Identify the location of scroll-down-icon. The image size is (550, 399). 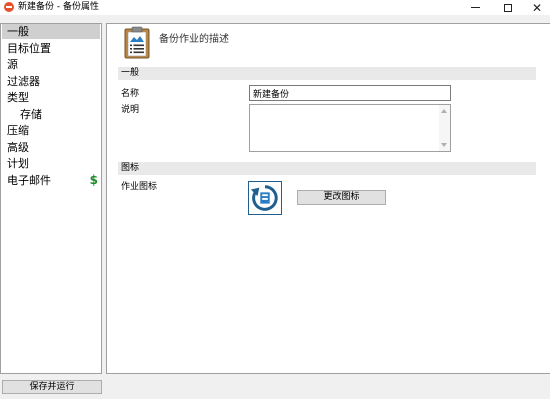
(444, 145).